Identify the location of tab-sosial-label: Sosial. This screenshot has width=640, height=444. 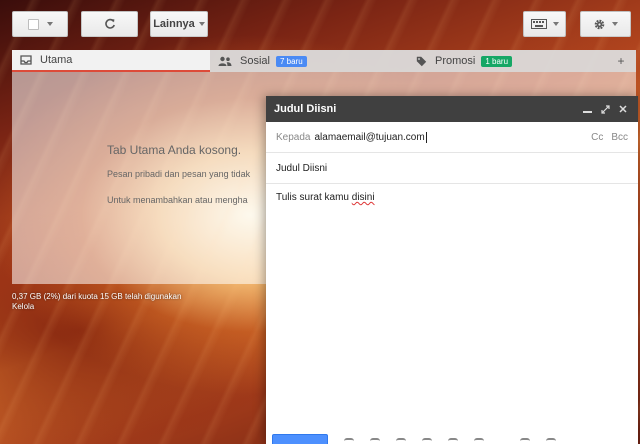
(255, 61).